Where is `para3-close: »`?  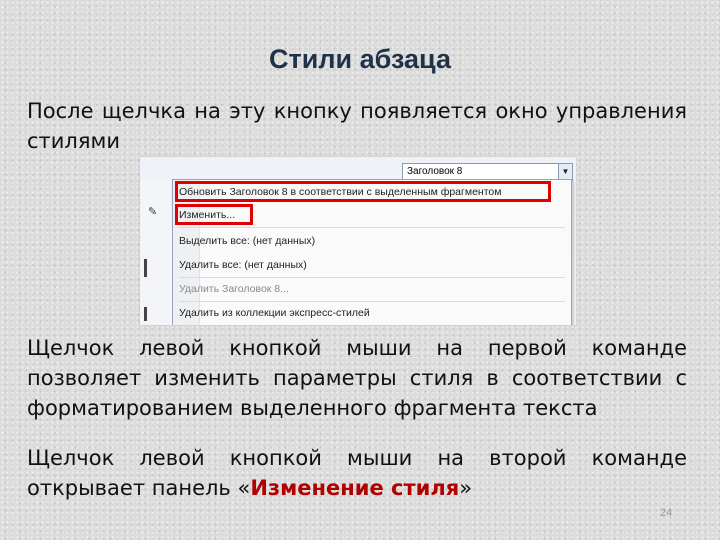
para3-close: » is located at coordinates (466, 488).